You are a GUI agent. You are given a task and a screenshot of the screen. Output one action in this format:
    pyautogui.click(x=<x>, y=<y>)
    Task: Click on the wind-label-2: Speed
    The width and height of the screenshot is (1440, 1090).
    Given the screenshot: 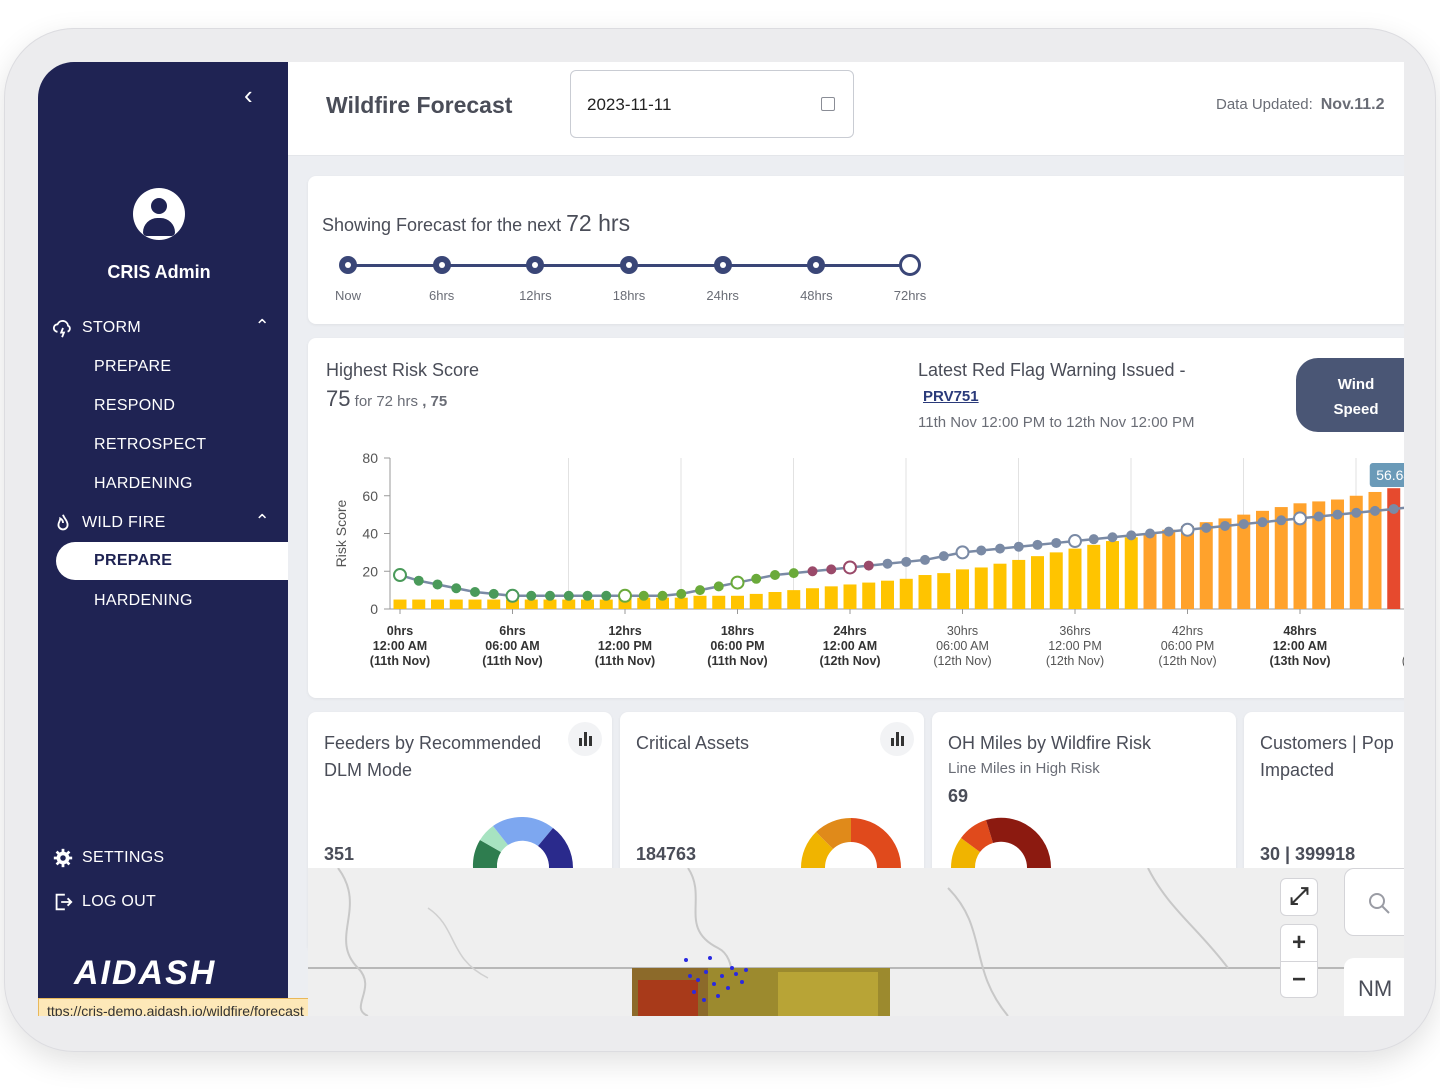 What is the action you would take?
    pyautogui.click(x=1356, y=409)
    